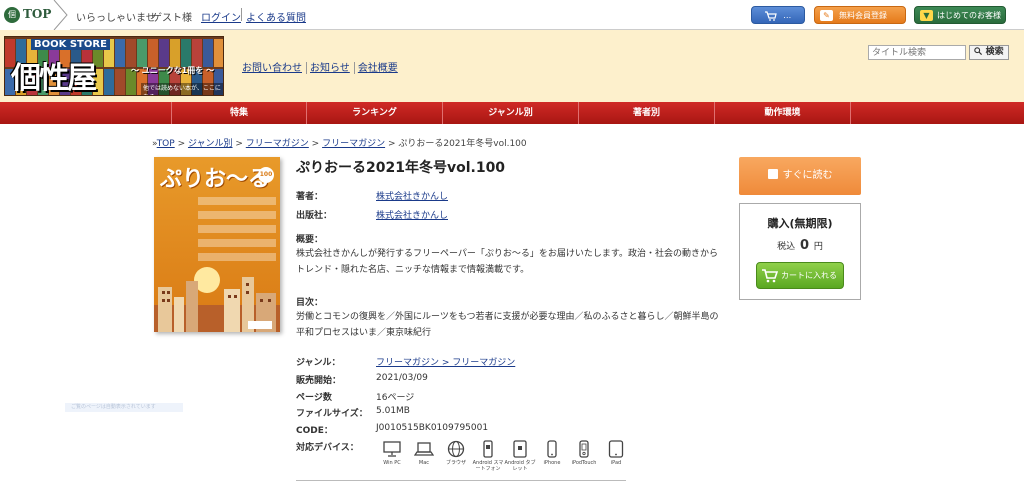 This screenshot has width=1024, height=482. I want to click on device-label: iPad, so click(616, 463).